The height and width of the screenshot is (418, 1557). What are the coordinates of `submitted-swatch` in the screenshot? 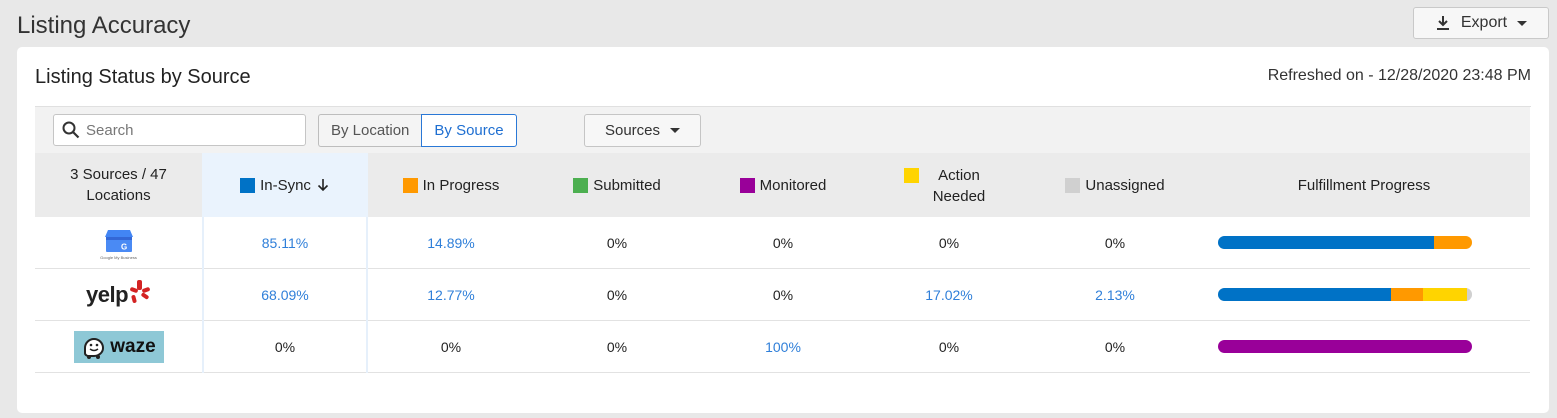 It's located at (581, 185).